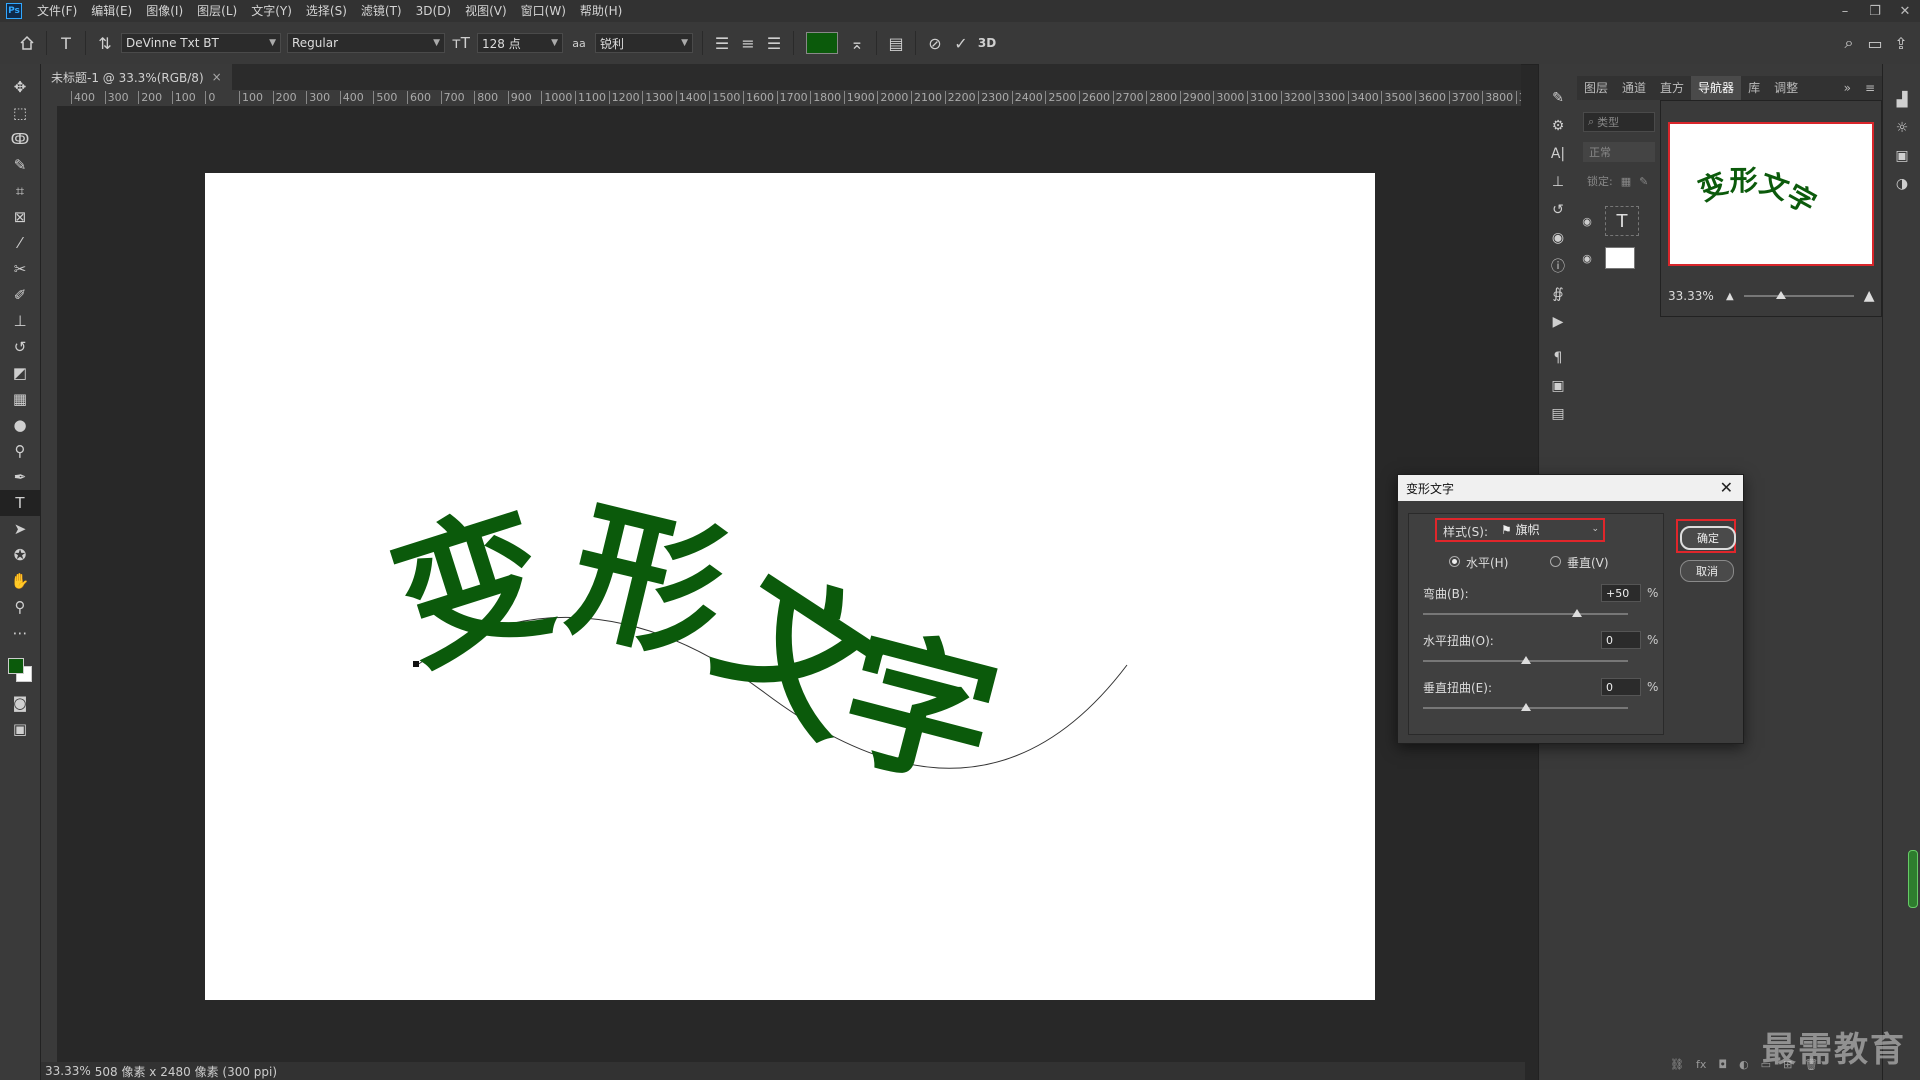  What do you see at coordinates (1555, 561) in the screenshot?
I see `vertical-radio` at bounding box center [1555, 561].